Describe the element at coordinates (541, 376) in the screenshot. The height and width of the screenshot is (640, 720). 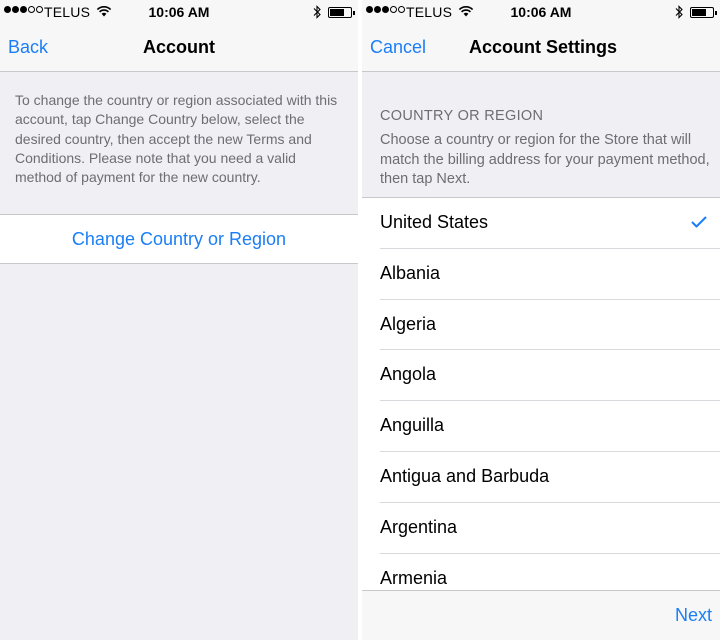
I see `country-row: Angola` at that location.